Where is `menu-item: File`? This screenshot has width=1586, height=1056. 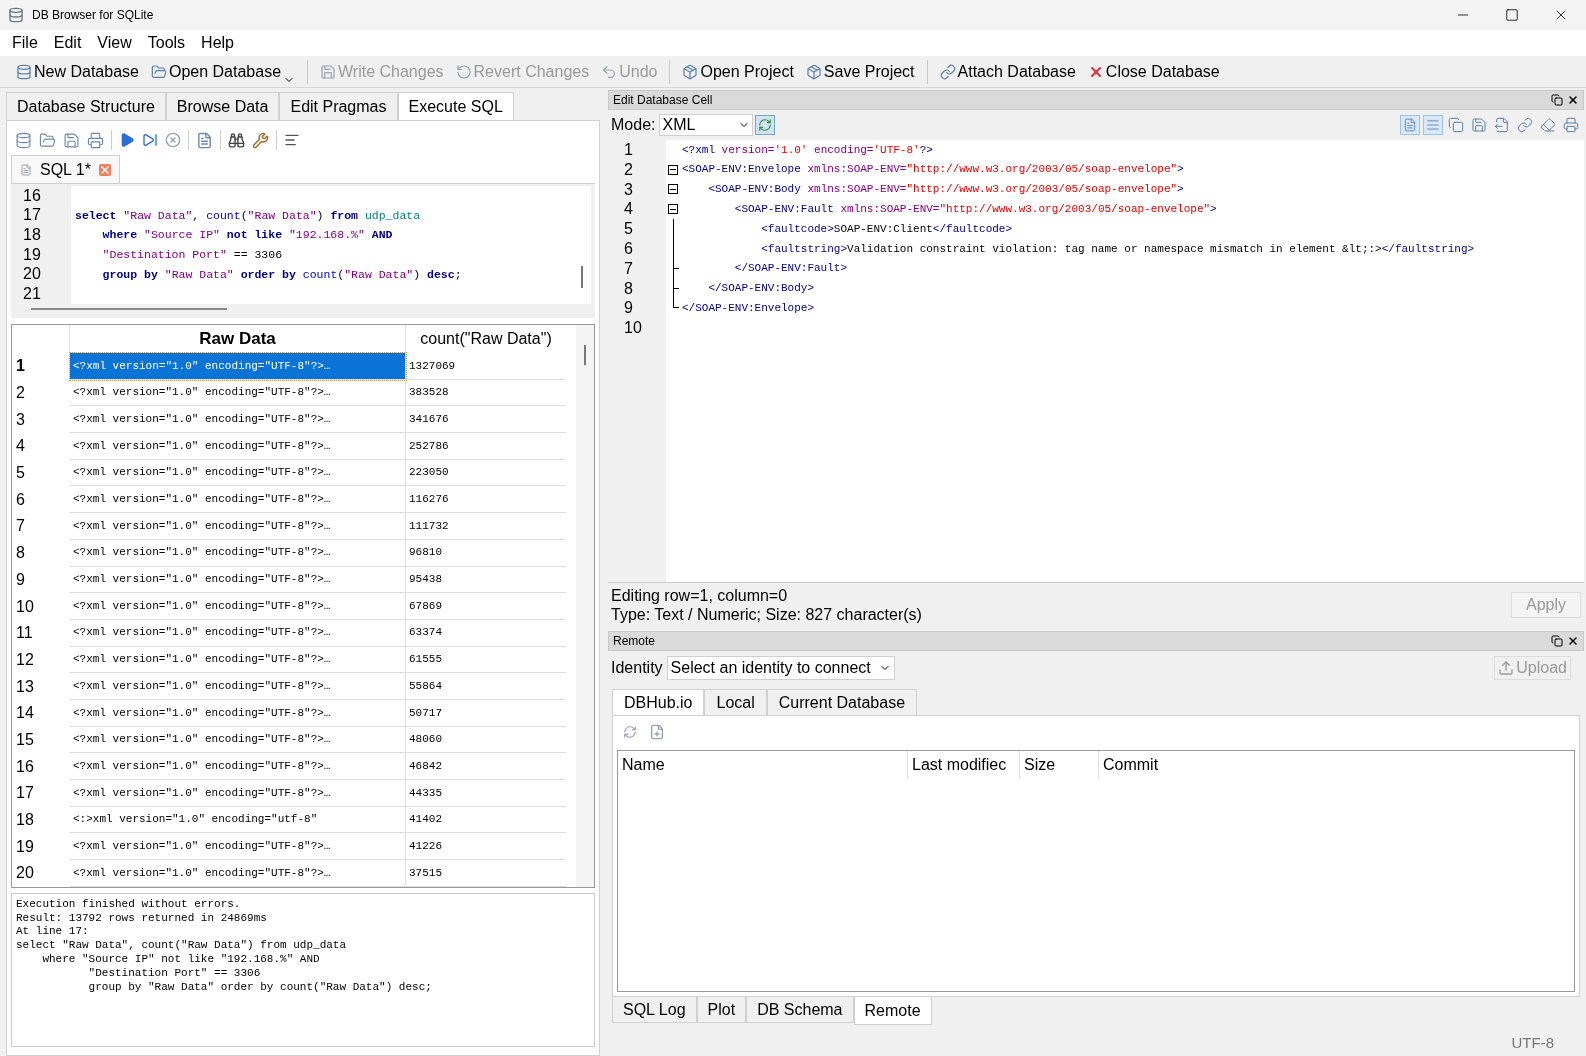
menu-item: File is located at coordinates (25, 43).